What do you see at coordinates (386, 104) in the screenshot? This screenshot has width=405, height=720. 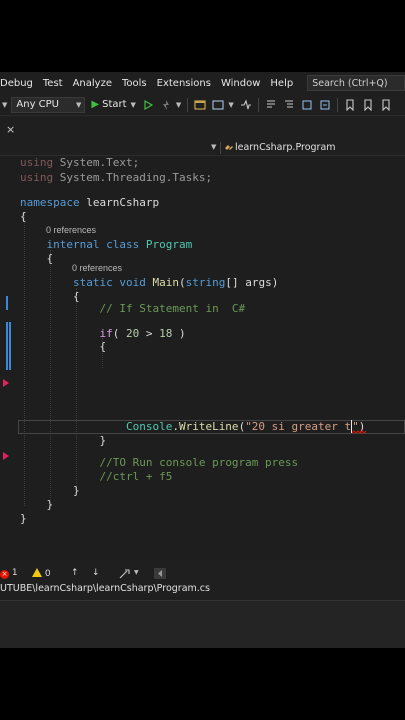 I see `next-bookmark-icon` at bounding box center [386, 104].